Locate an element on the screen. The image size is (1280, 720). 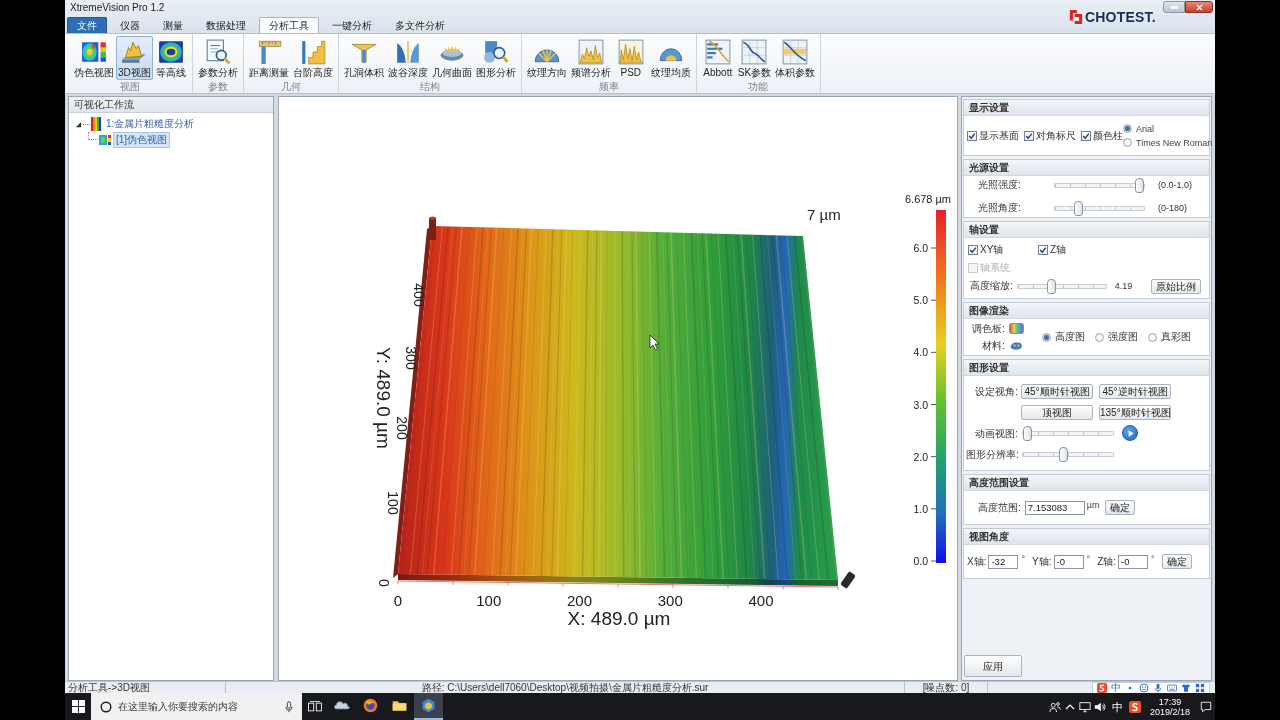
document-search-icon is located at coordinates (217, 52).